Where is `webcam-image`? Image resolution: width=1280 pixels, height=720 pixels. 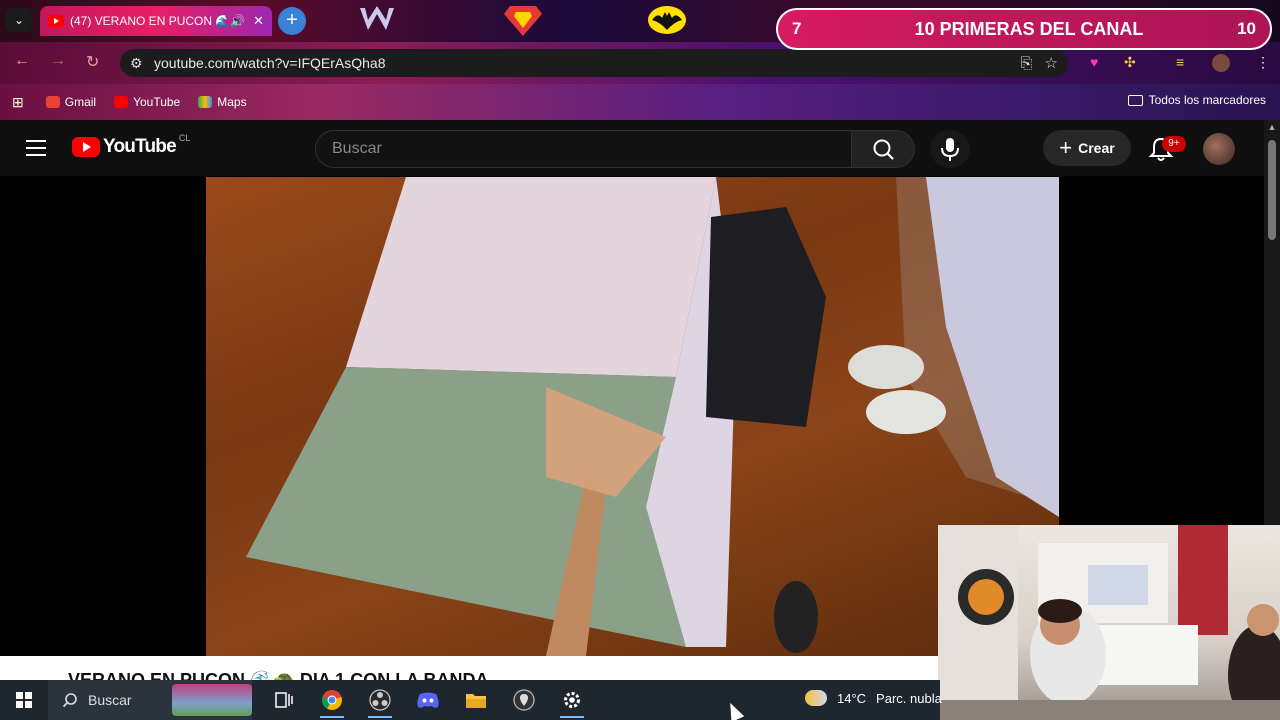
webcam-image is located at coordinates (1109, 622).